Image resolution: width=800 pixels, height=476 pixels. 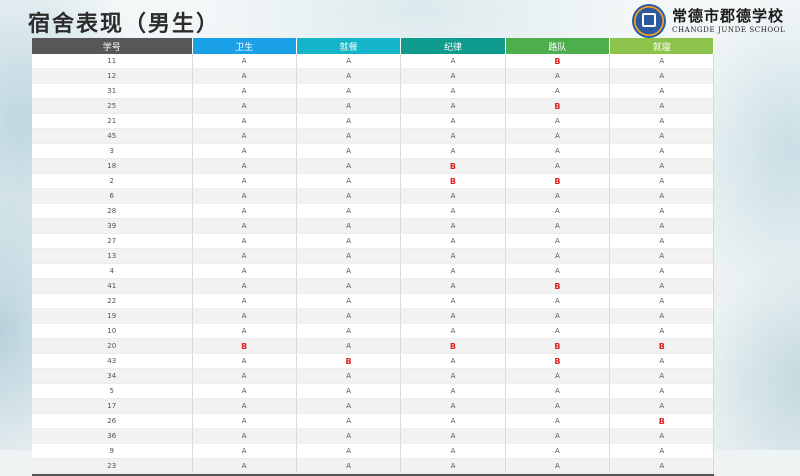 What do you see at coordinates (112, 301) in the screenshot?
I see `cell-student-id: 22` at bounding box center [112, 301].